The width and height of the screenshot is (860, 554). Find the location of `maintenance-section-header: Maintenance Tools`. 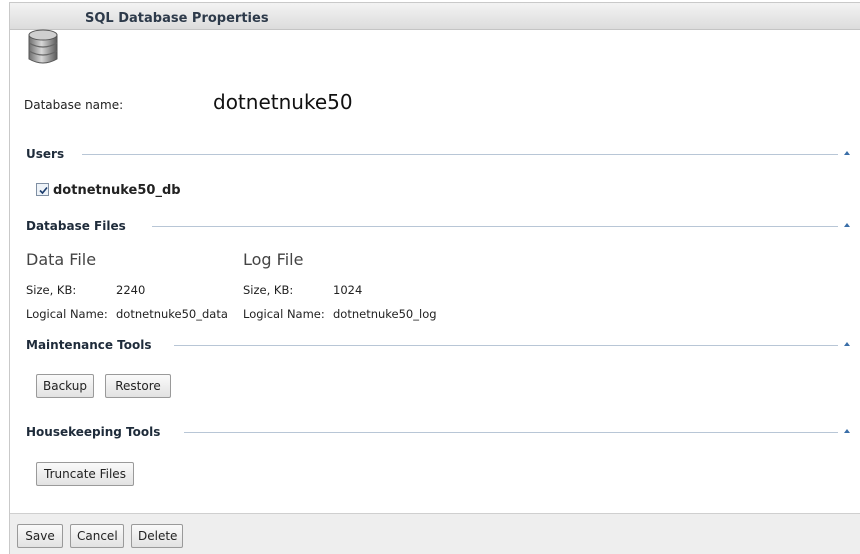

maintenance-section-header: Maintenance Tools is located at coordinates (439, 346).